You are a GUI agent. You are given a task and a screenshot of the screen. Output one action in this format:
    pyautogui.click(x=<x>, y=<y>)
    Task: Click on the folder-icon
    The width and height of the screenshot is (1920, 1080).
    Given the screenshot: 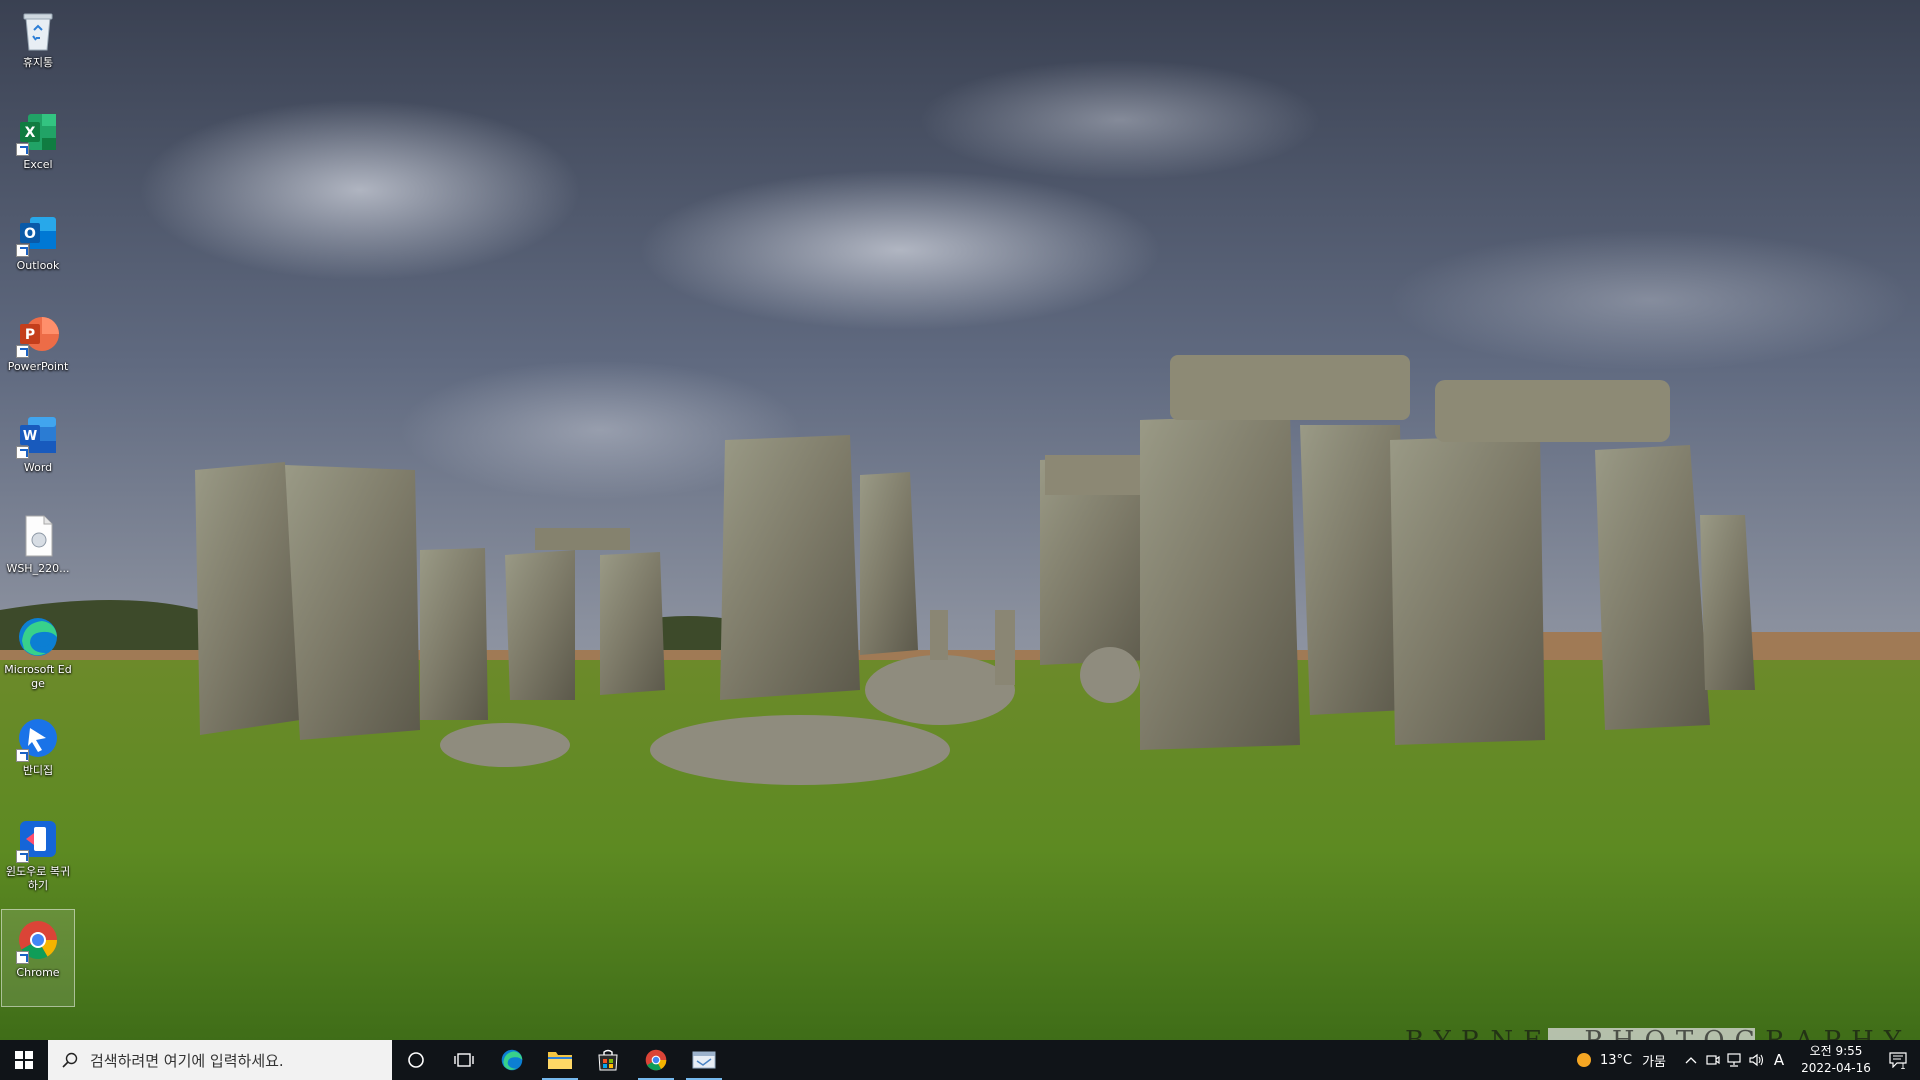 What is the action you would take?
    pyautogui.click(x=560, y=1060)
    